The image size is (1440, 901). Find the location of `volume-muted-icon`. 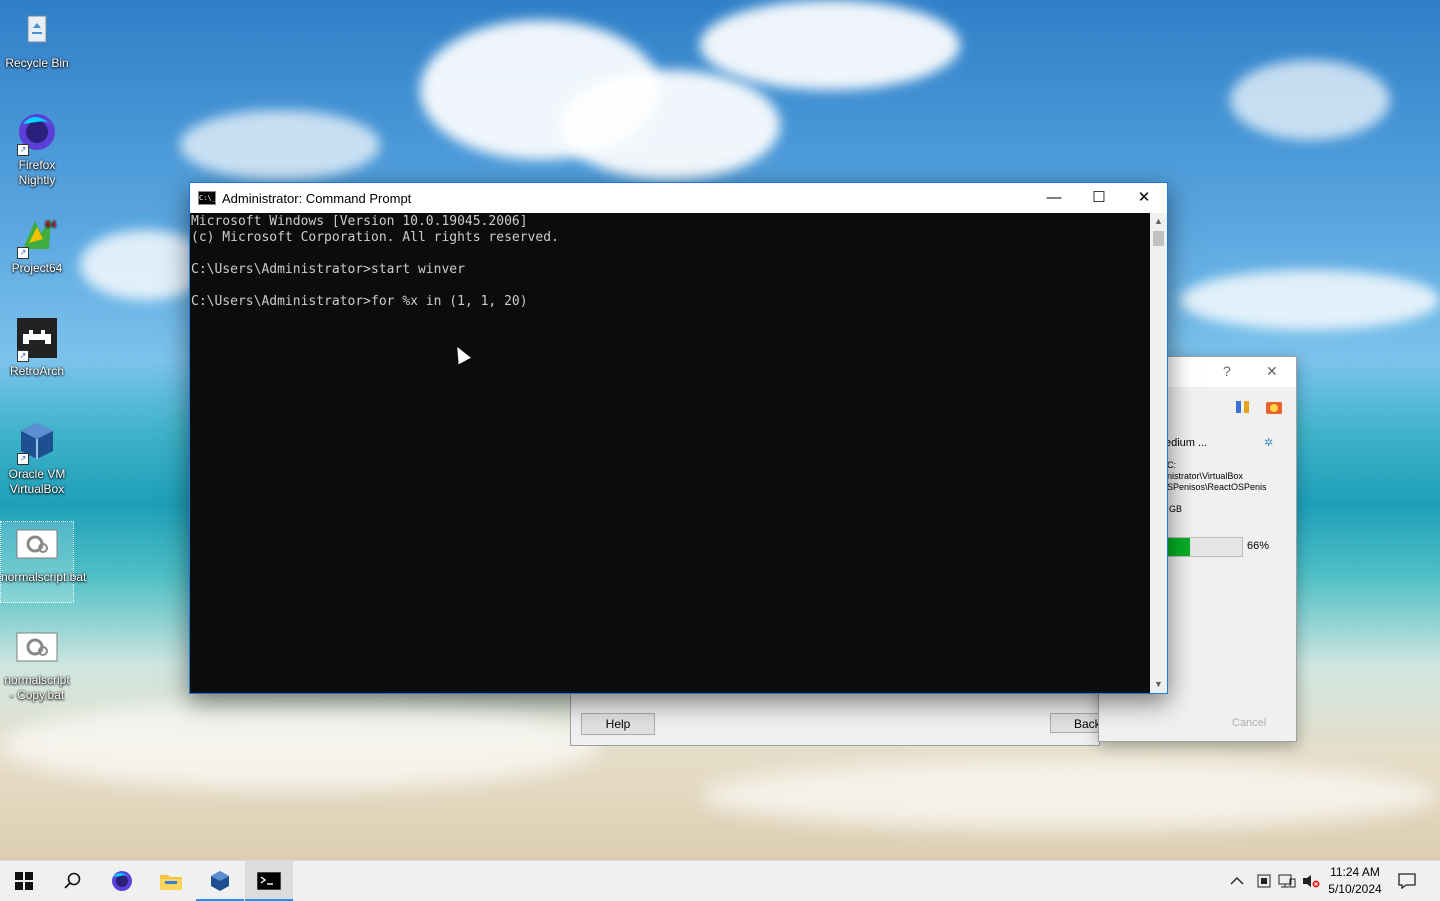

volume-muted-icon is located at coordinates (1311, 881).